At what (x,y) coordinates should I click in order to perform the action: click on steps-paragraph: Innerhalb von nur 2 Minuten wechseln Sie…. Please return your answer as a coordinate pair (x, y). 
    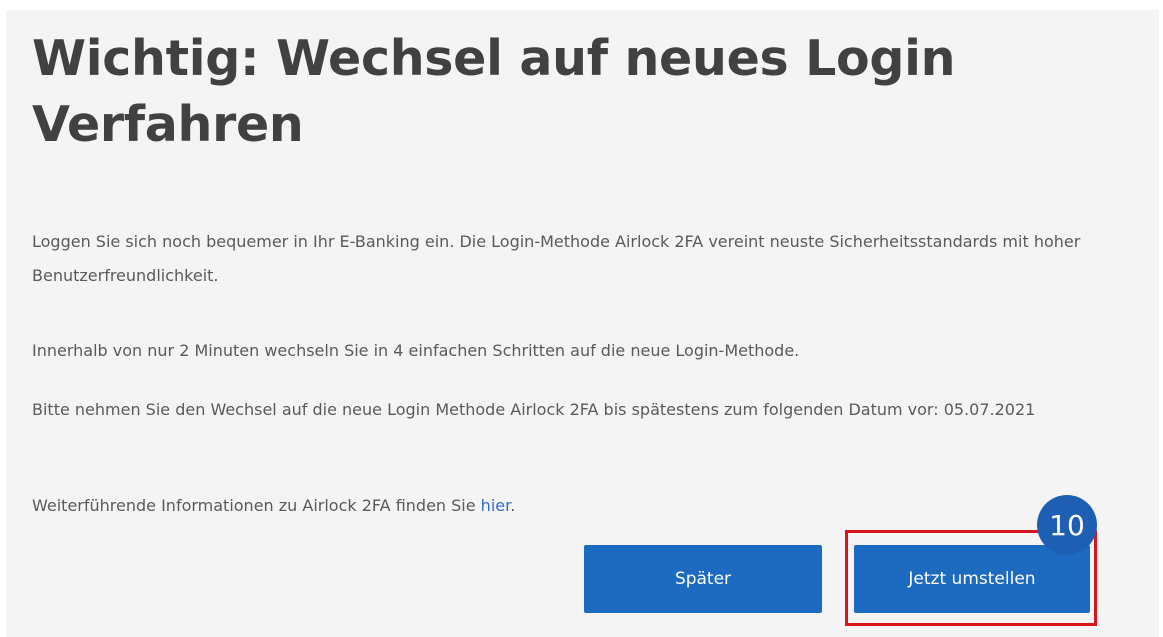
    Looking at the image, I should click on (416, 350).